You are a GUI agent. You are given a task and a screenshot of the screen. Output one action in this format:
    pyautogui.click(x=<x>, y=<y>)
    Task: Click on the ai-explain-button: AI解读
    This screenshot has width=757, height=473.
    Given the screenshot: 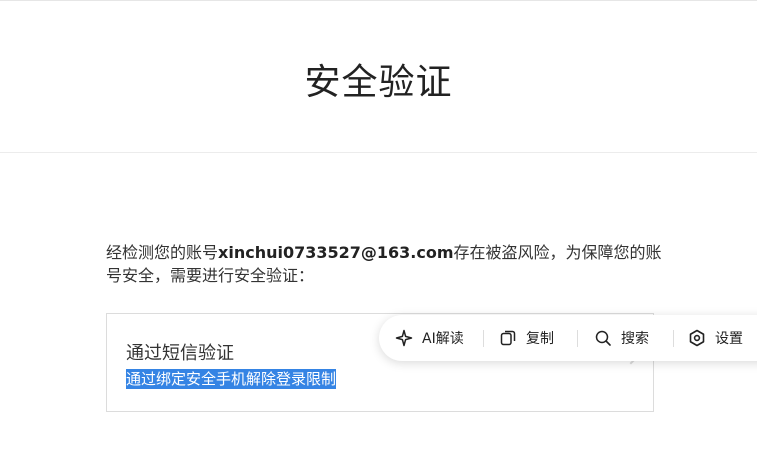 What is the action you would take?
    pyautogui.click(x=429, y=338)
    